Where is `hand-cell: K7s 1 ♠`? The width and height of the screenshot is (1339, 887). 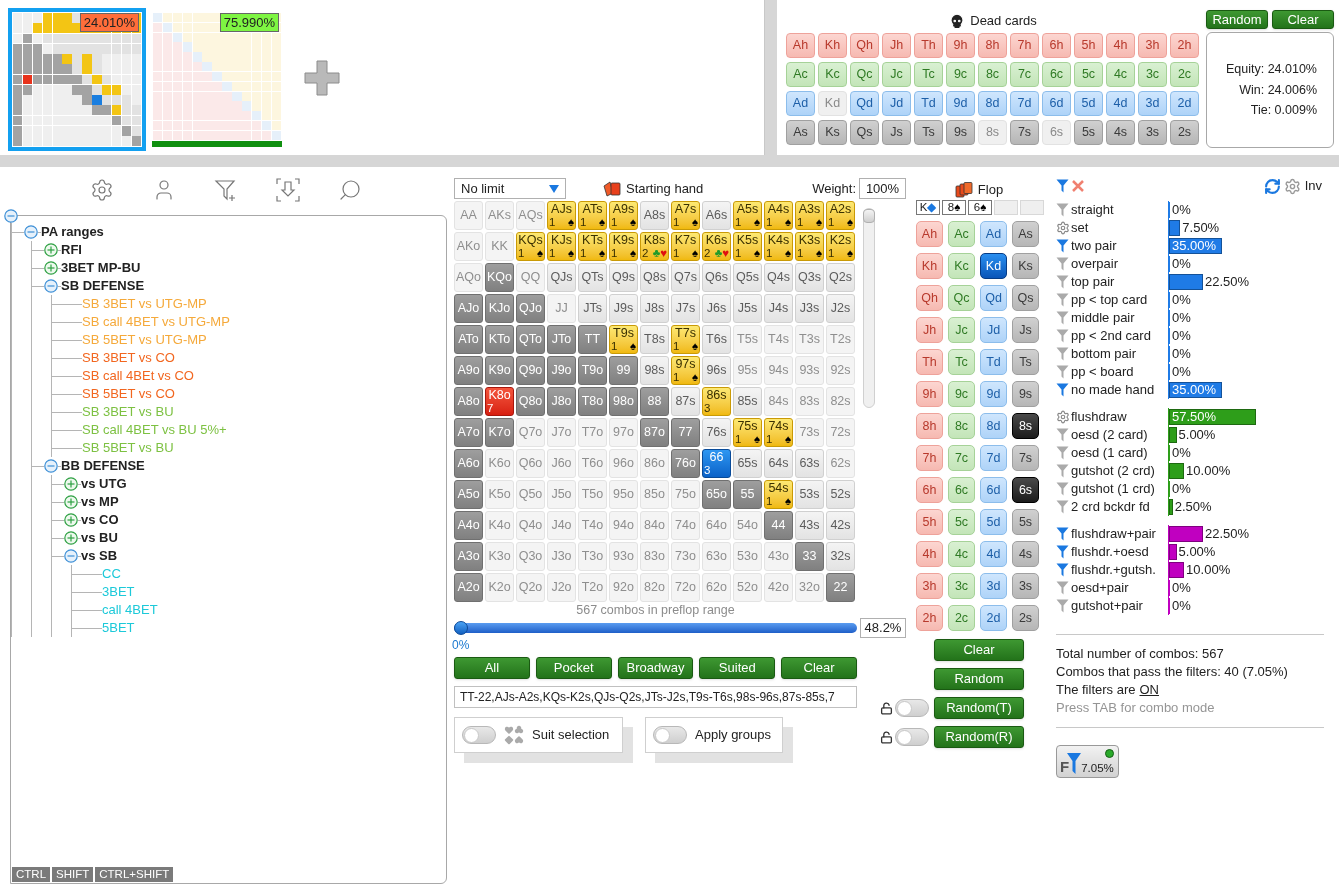
hand-cell: K7s 1 ♠ is located at coordinates (685, 246).